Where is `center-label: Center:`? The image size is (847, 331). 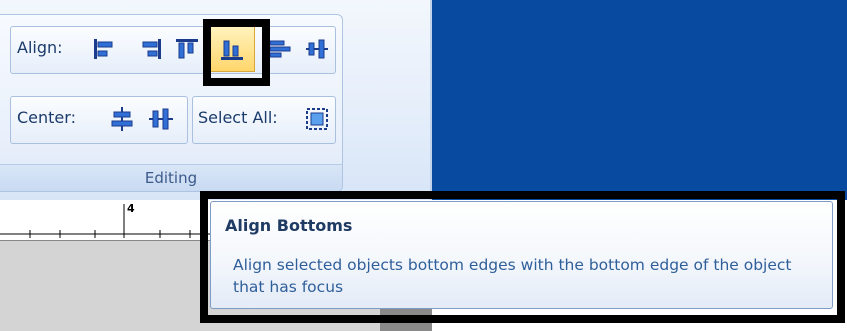 center-label: Center: is located at coordinates (46, 117).